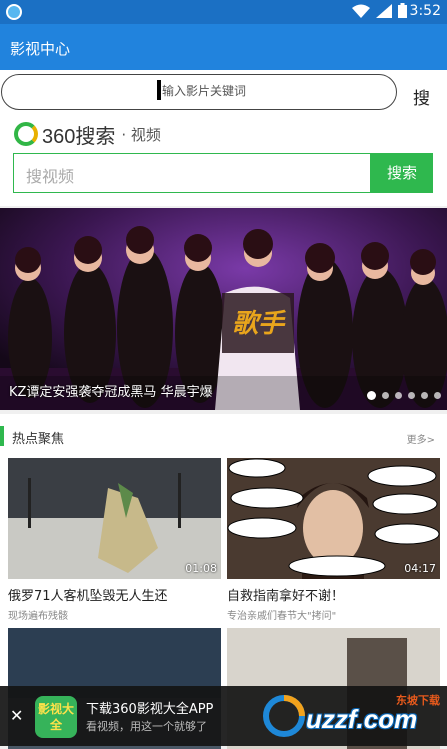 The width and height of the screenshot is (447, 749). I want to click on logo-sub: · 视频, so click(141, 134).